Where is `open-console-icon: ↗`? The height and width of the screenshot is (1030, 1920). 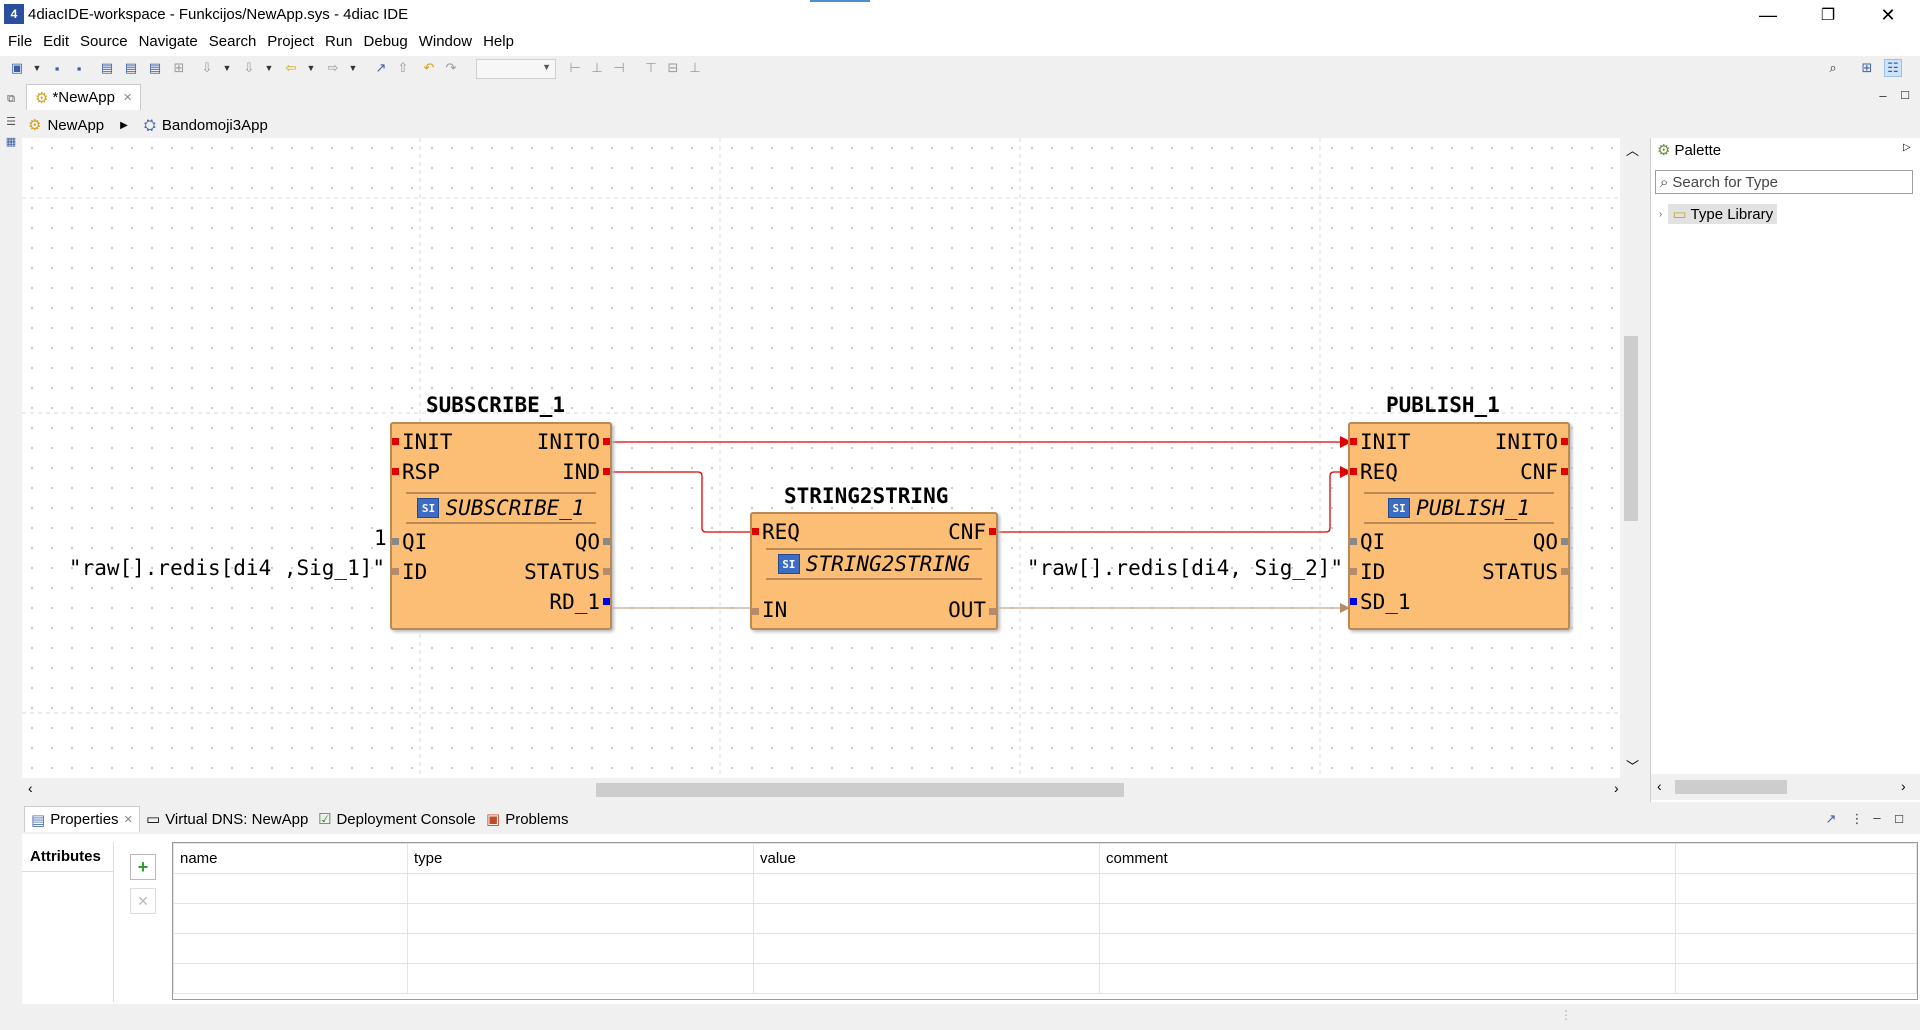
open-console-icon: ↗ is located at coordinates (1831, 819).